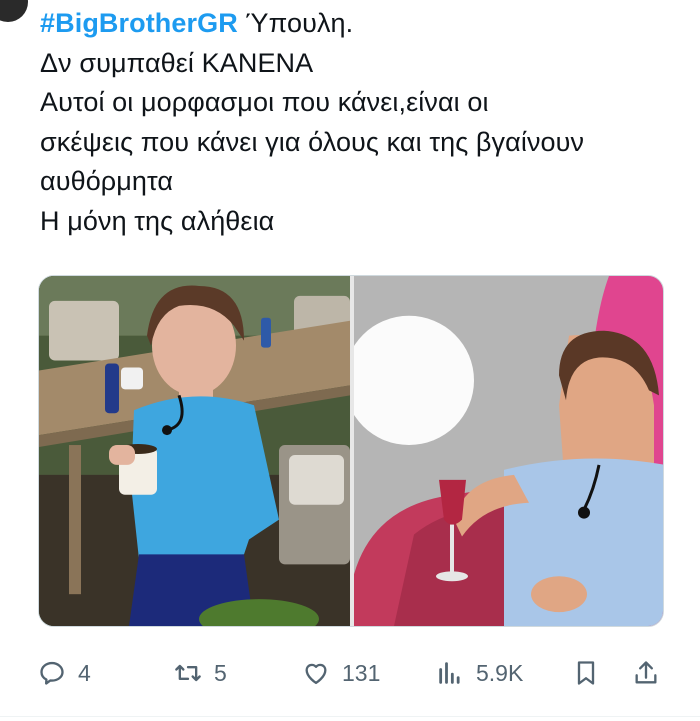 The image size is (700, 721). I want to click on views-button: 5.9K, so click(479, 673).